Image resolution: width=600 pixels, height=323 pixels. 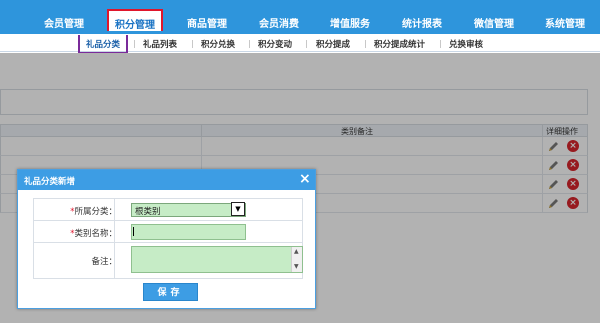 I want to click on subnav-points-exchange: 积分兑换, so click(x=218, y=44).